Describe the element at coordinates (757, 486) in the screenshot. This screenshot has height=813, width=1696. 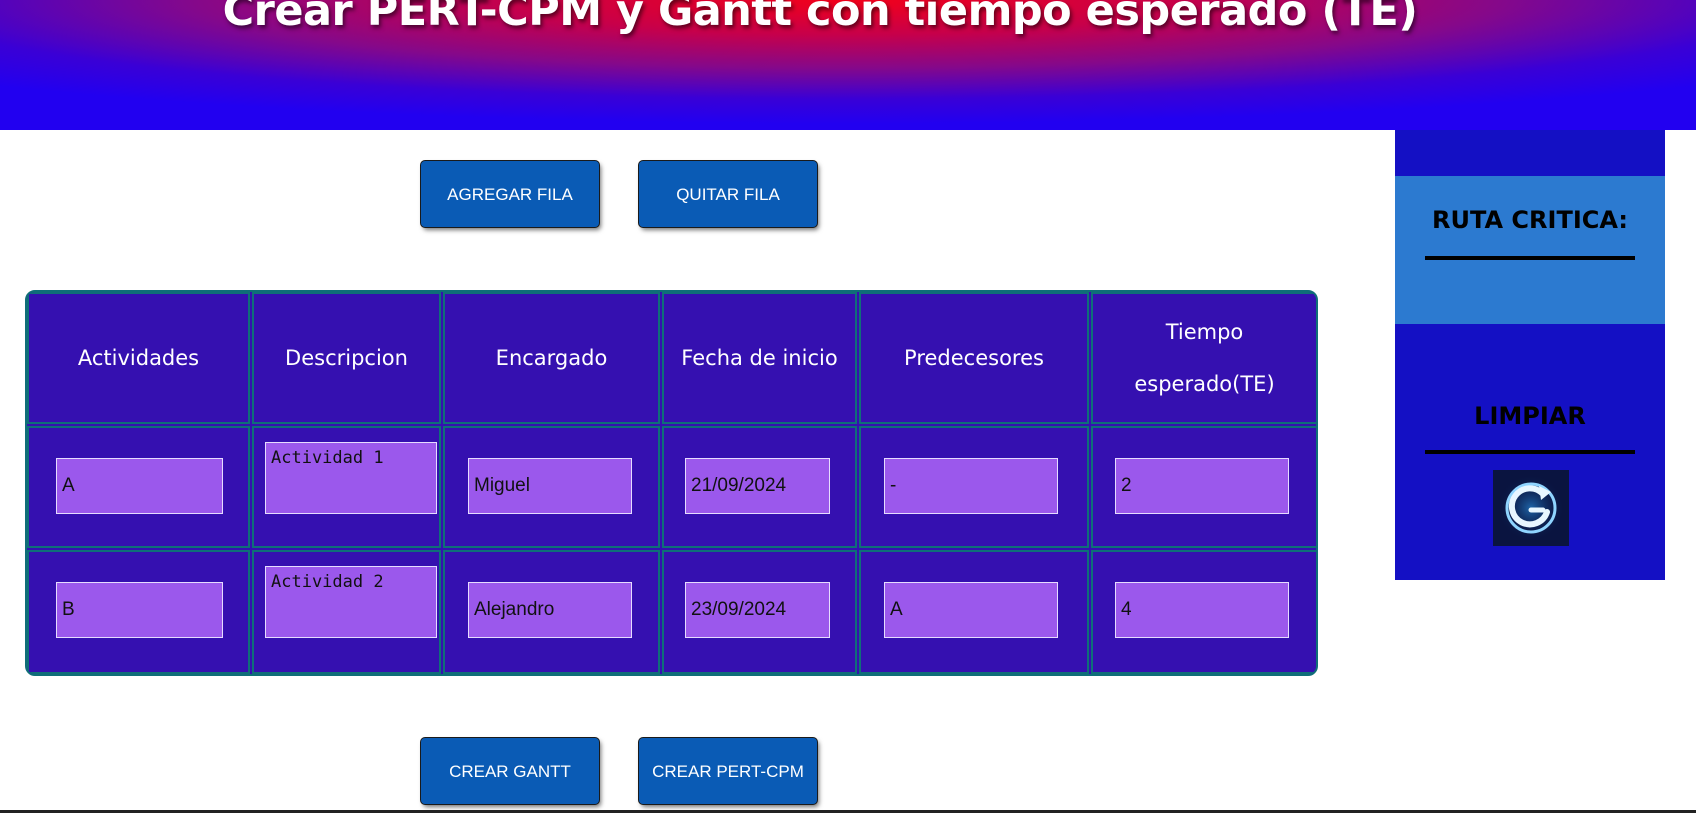
I see `start-date-input: 21/09/2024` at that location.